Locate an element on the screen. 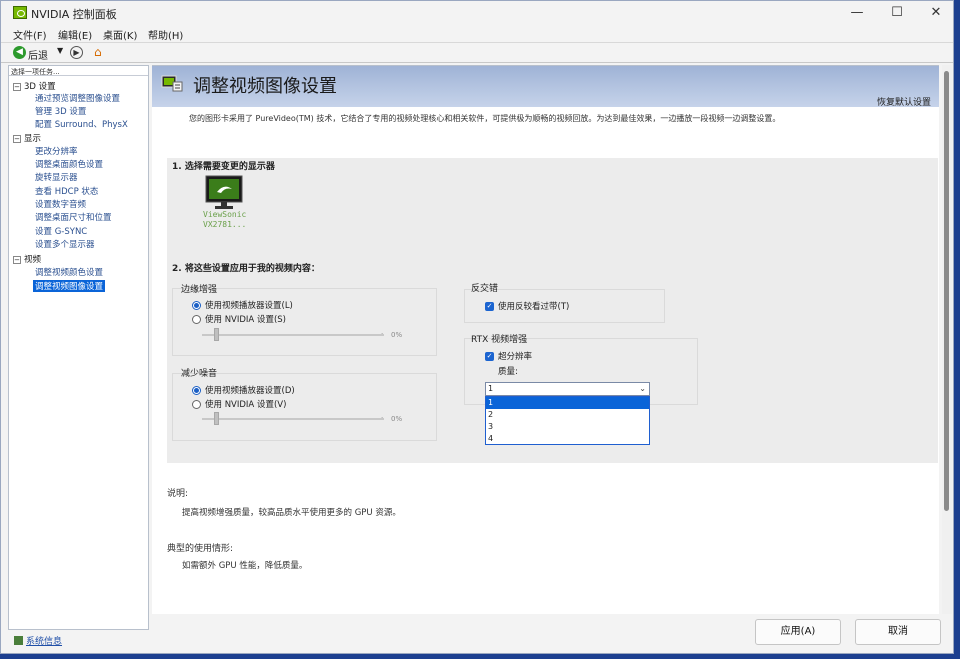 The image size is (960, 659). tree-item-digital-audio: 设置数字音频 is located at coordinates (60, 204).